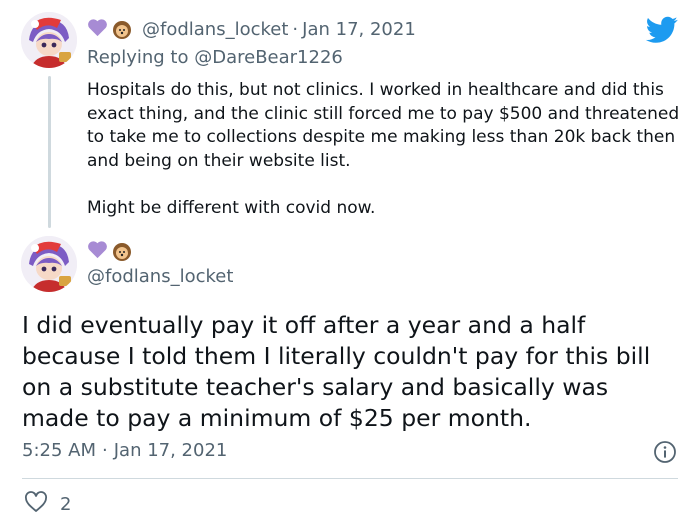  I want to click on replying-to-handle: @DareBear1226, so click(268, 57).